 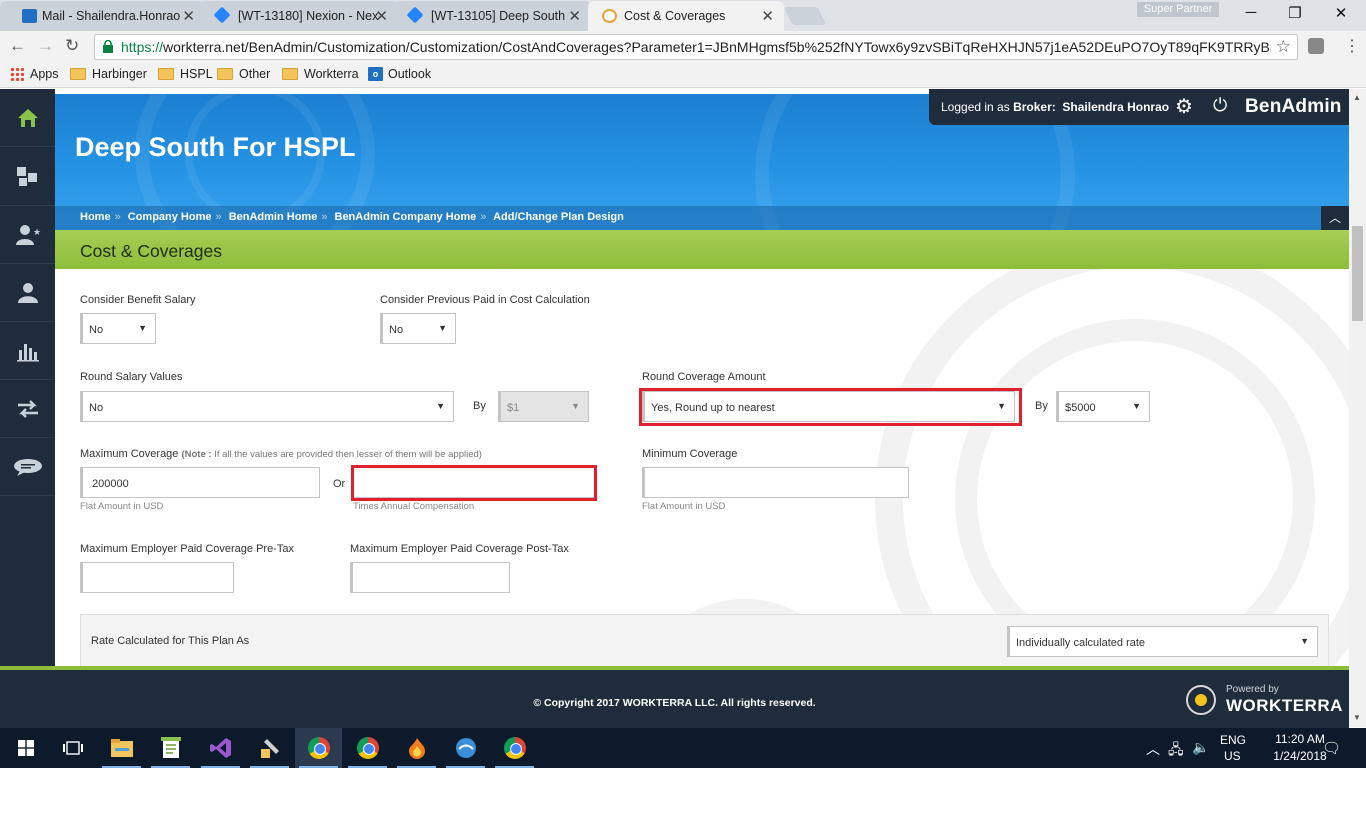 I want to click on file-explorer-icon, so click(x=121, y=748).